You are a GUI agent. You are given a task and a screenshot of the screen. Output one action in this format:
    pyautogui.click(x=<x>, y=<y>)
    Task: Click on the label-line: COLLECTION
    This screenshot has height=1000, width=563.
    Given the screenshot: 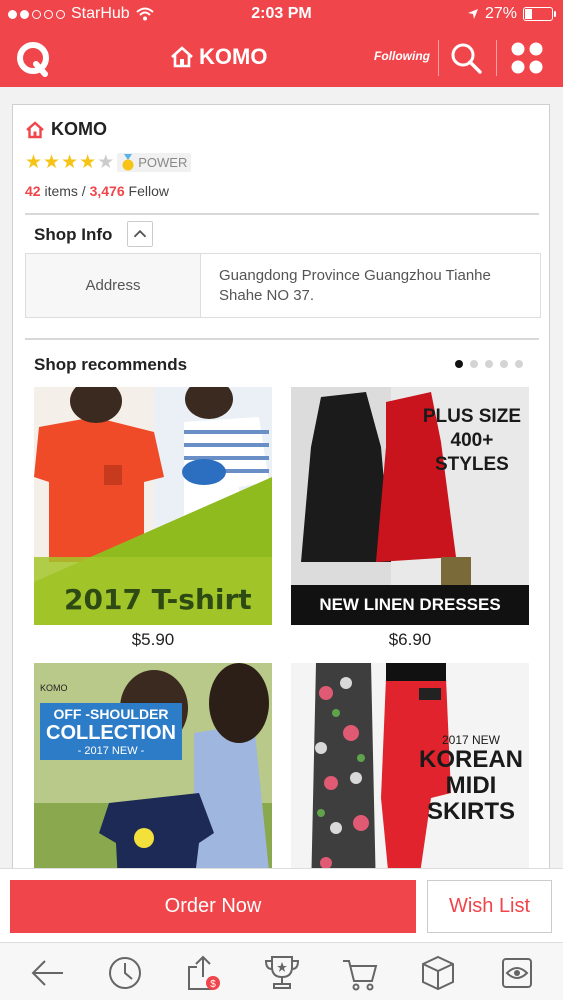 What is the action you would take?
    pyautogui.click(x=111, y=733)
    